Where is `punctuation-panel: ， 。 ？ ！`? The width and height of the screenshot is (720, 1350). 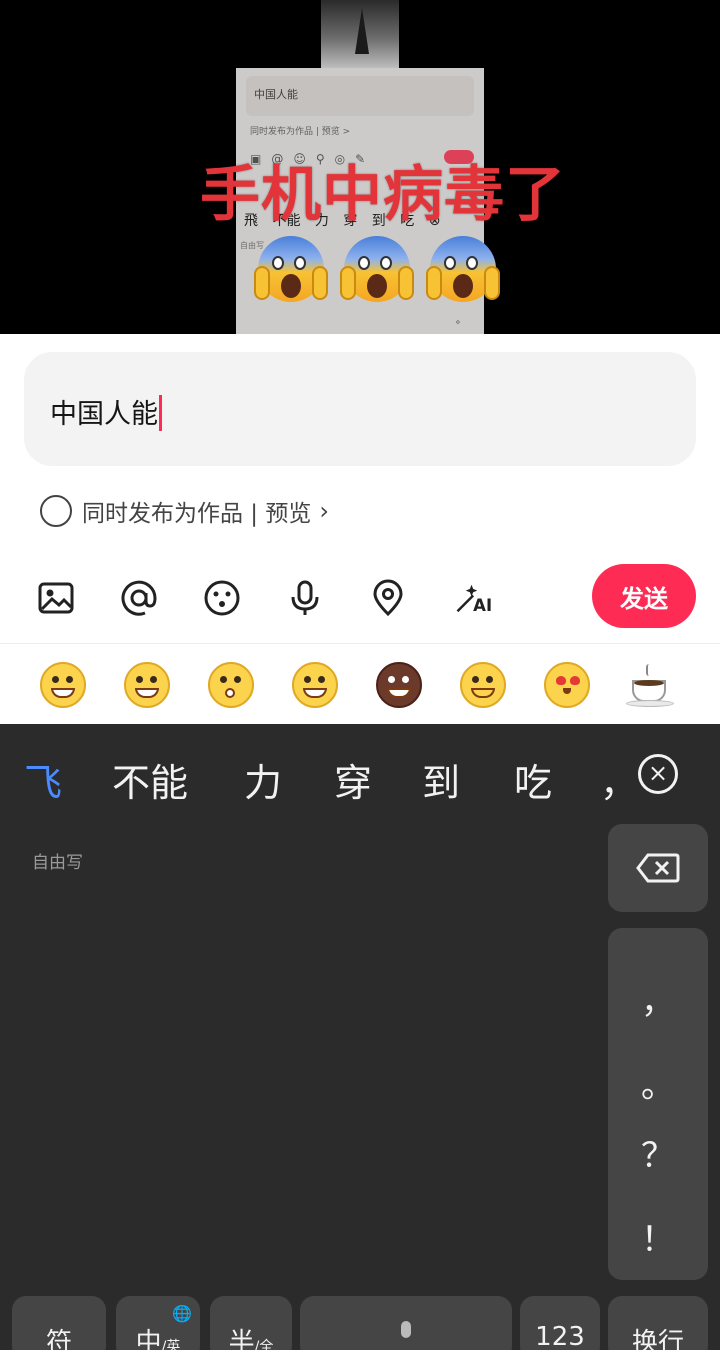
punctuation-panel: ， 。 ？ ！ is located at coordinates (658, 1104).